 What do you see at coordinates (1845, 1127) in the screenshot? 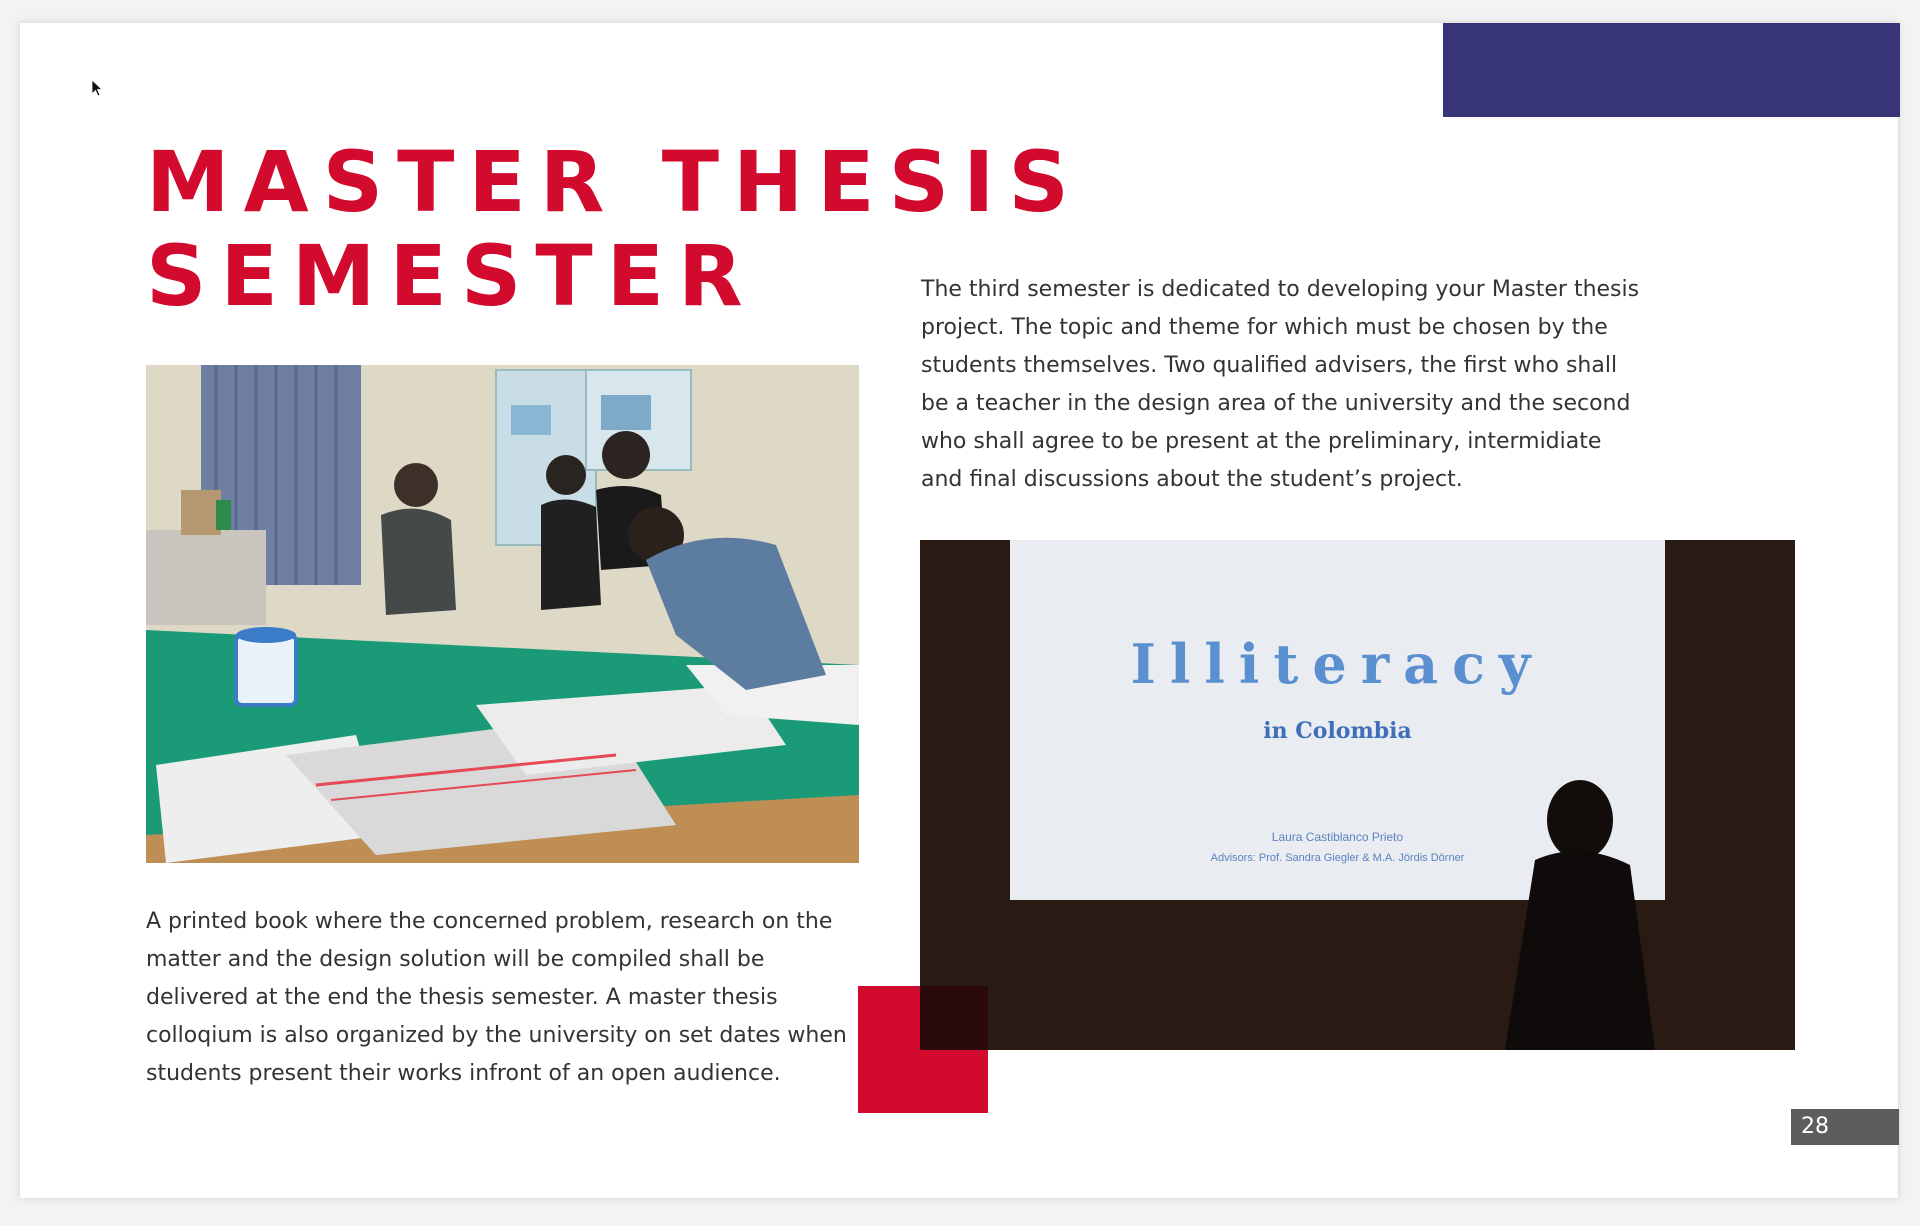
I see `page-number: 28` at bounding box center [1845, 1127].